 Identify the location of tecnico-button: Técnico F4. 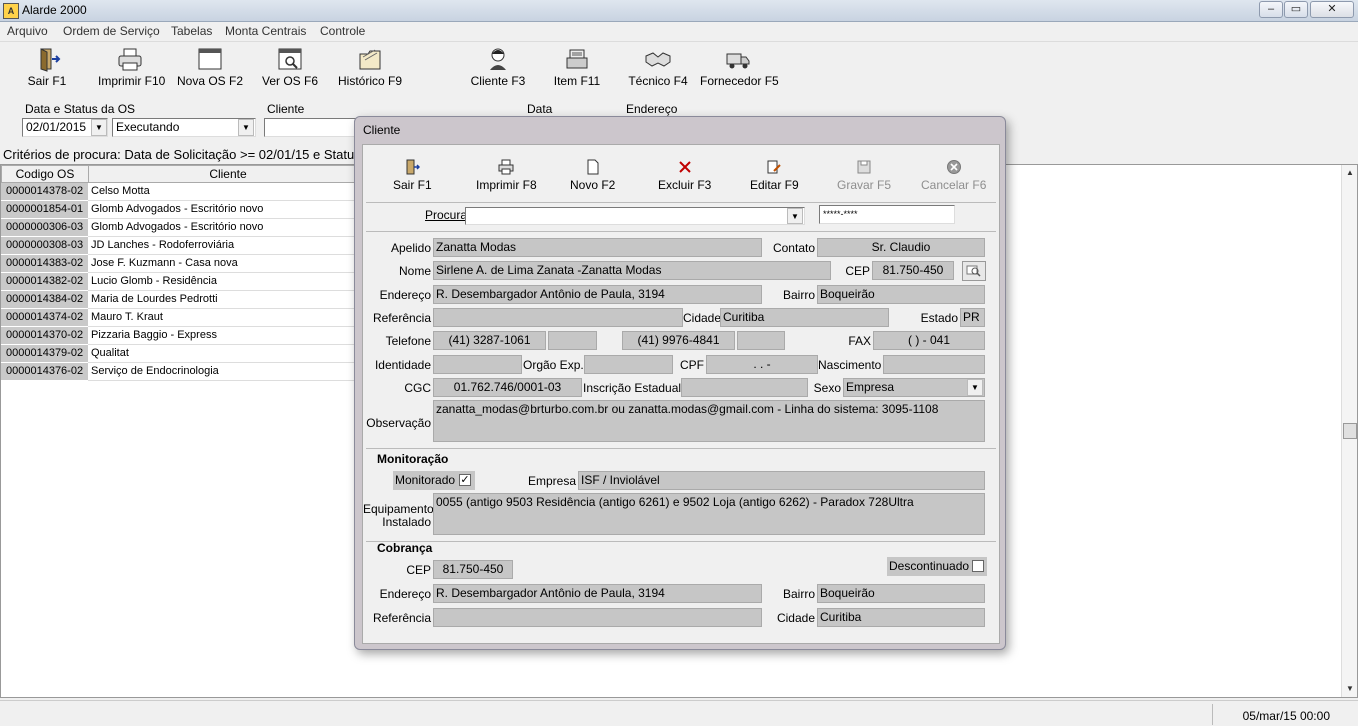
(658, 70).